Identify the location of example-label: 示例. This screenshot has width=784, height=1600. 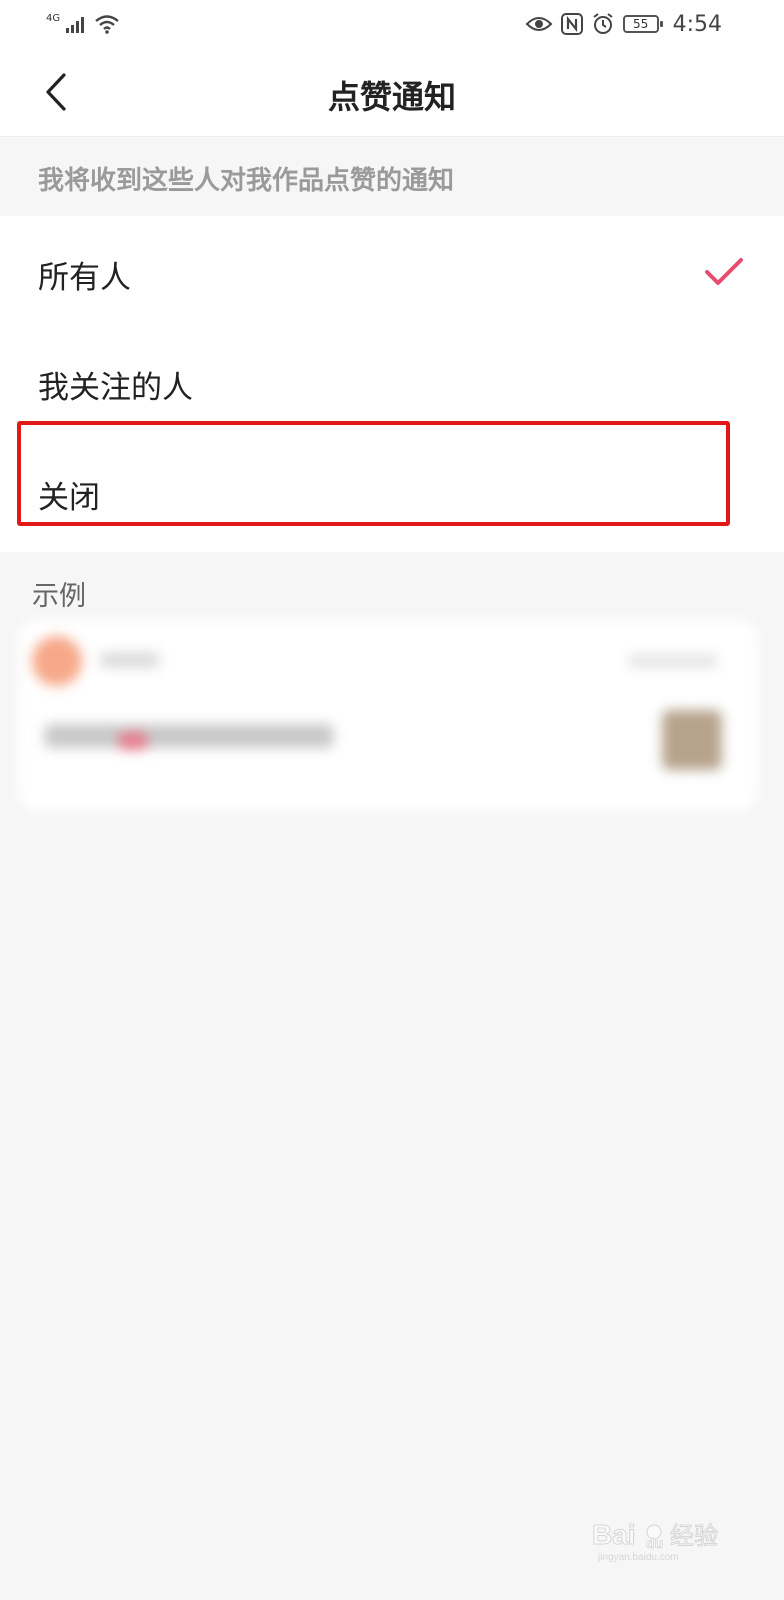
(59, 596).